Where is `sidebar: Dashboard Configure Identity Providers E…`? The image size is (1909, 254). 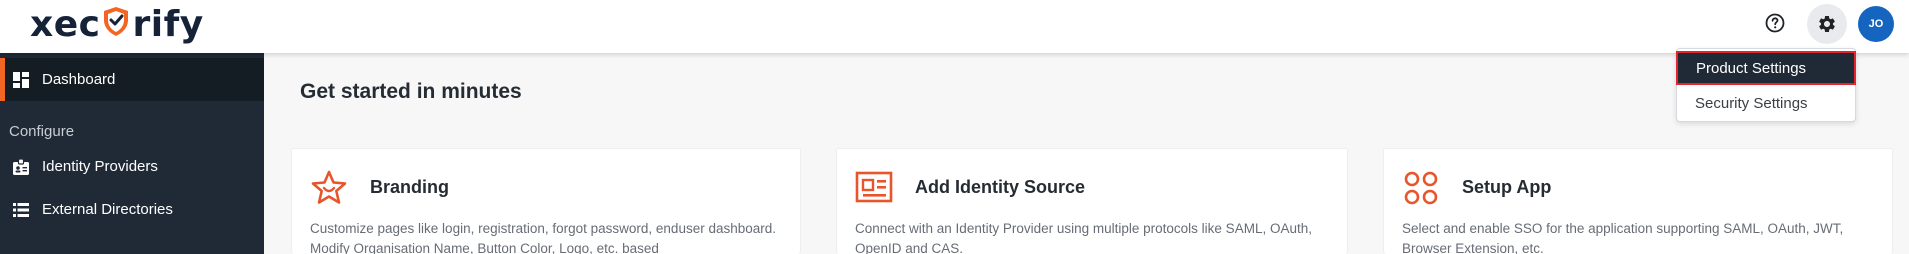 sidebar: Dashboard Configure Identity Providers E… is located at coordinates (132, 153).